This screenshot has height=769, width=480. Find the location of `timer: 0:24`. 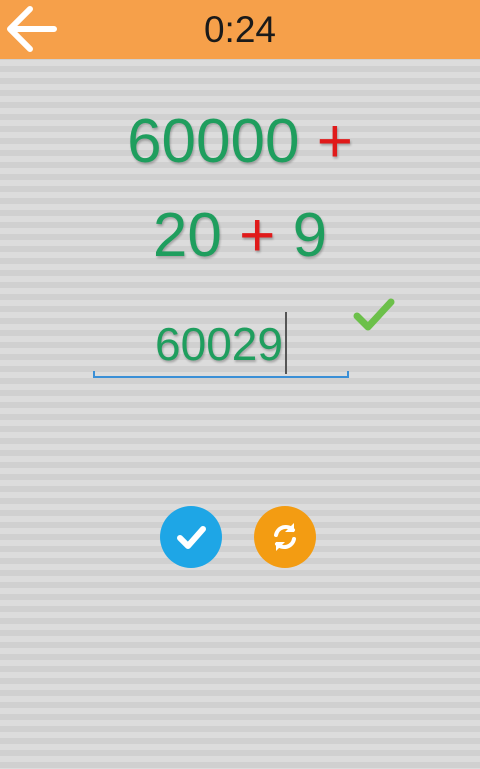

timer: 0:24 is located at coordinates (239, 29).